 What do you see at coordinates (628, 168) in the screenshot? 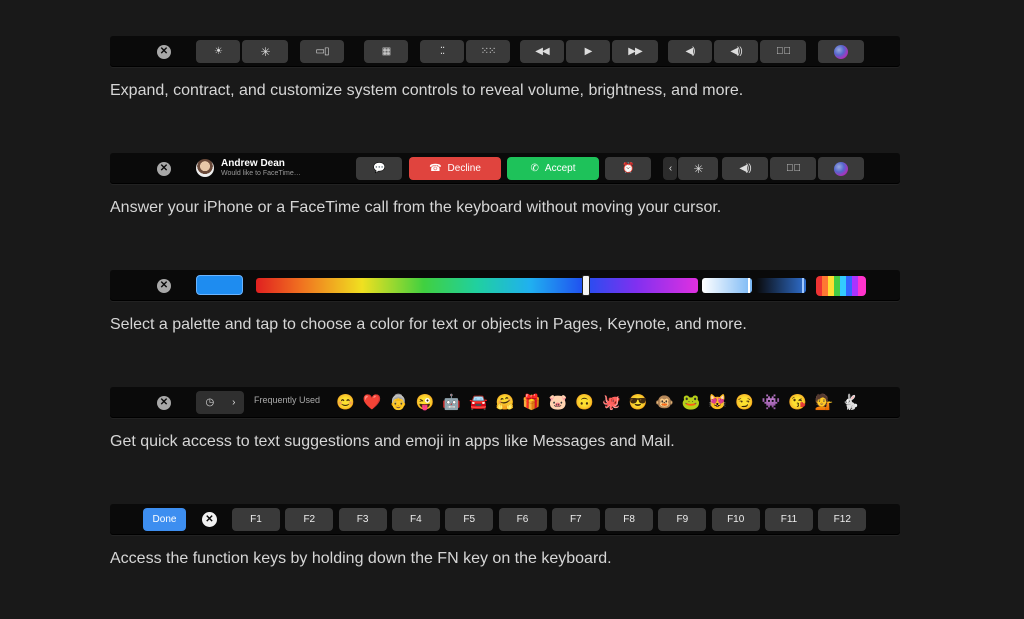
I see `alarm-button: ⏰` at bounding box center [628, 168].